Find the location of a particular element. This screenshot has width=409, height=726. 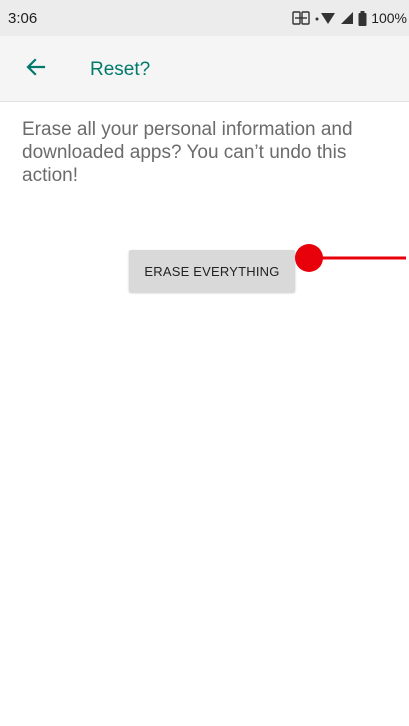

status-icons: 100% is located at coordinates (350, 18).